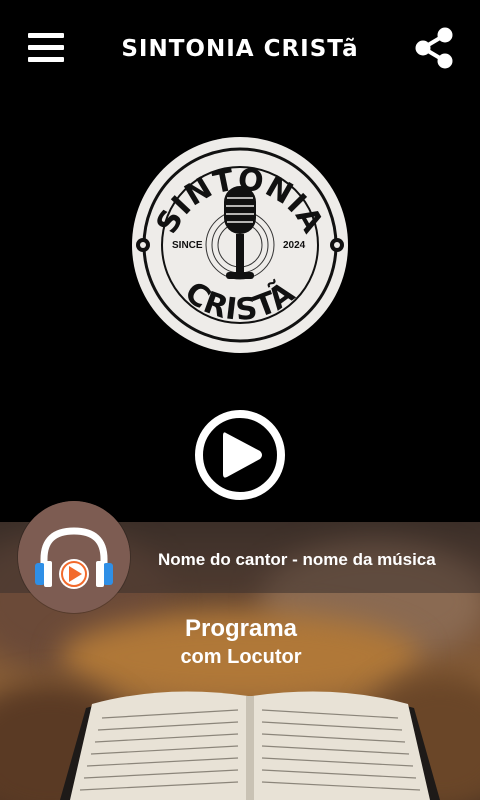 Image resolution: width=480 pixels, height=800 pixels. Describe the element at coordinates (250, 745) in the screenshot. I see `bible-image` at that location.